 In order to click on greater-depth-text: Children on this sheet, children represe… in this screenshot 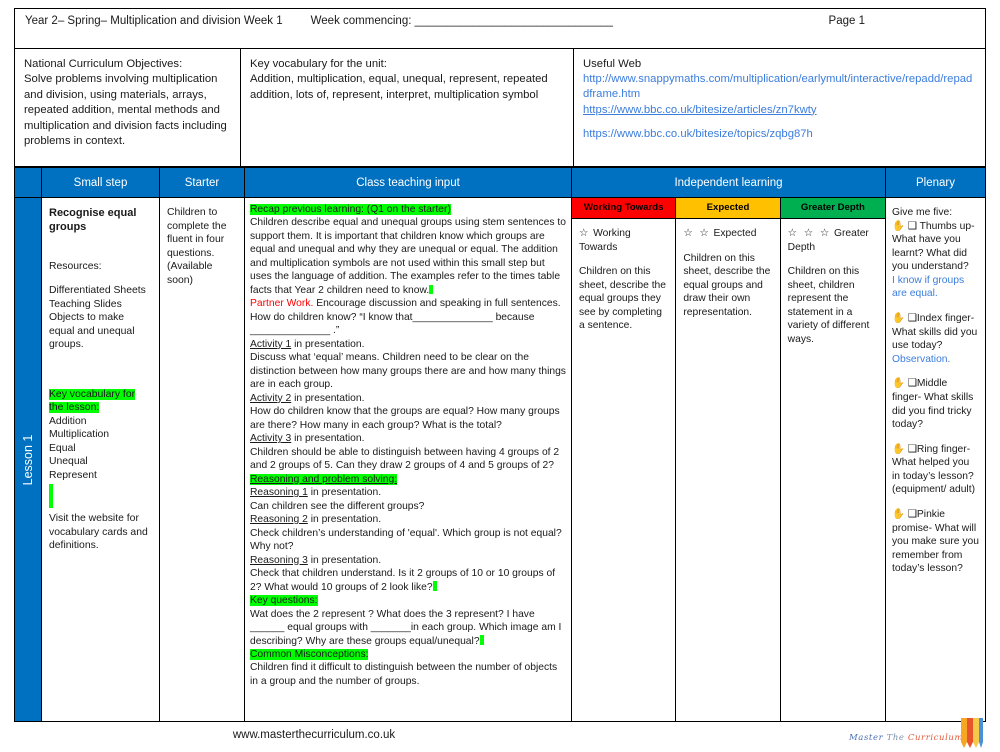, I will do `click(828, 306)`.